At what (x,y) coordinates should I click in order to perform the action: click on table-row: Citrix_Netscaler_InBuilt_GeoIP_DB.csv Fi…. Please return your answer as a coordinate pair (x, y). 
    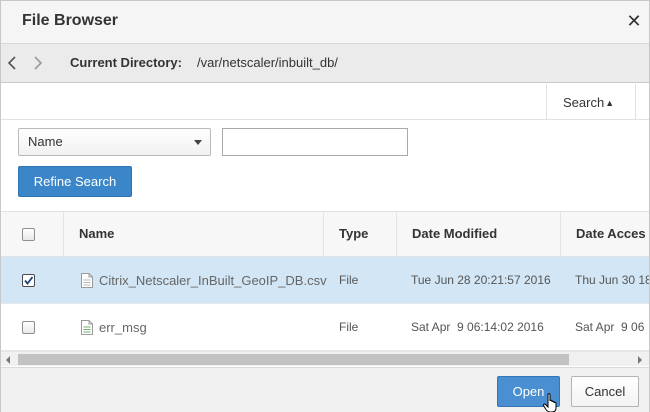
    Looking at the image, I should click on (325, 280).